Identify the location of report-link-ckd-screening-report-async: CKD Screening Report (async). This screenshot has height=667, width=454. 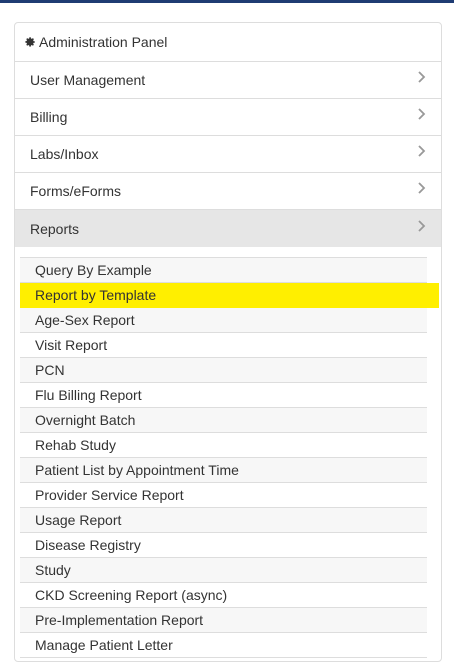
(223, 595).